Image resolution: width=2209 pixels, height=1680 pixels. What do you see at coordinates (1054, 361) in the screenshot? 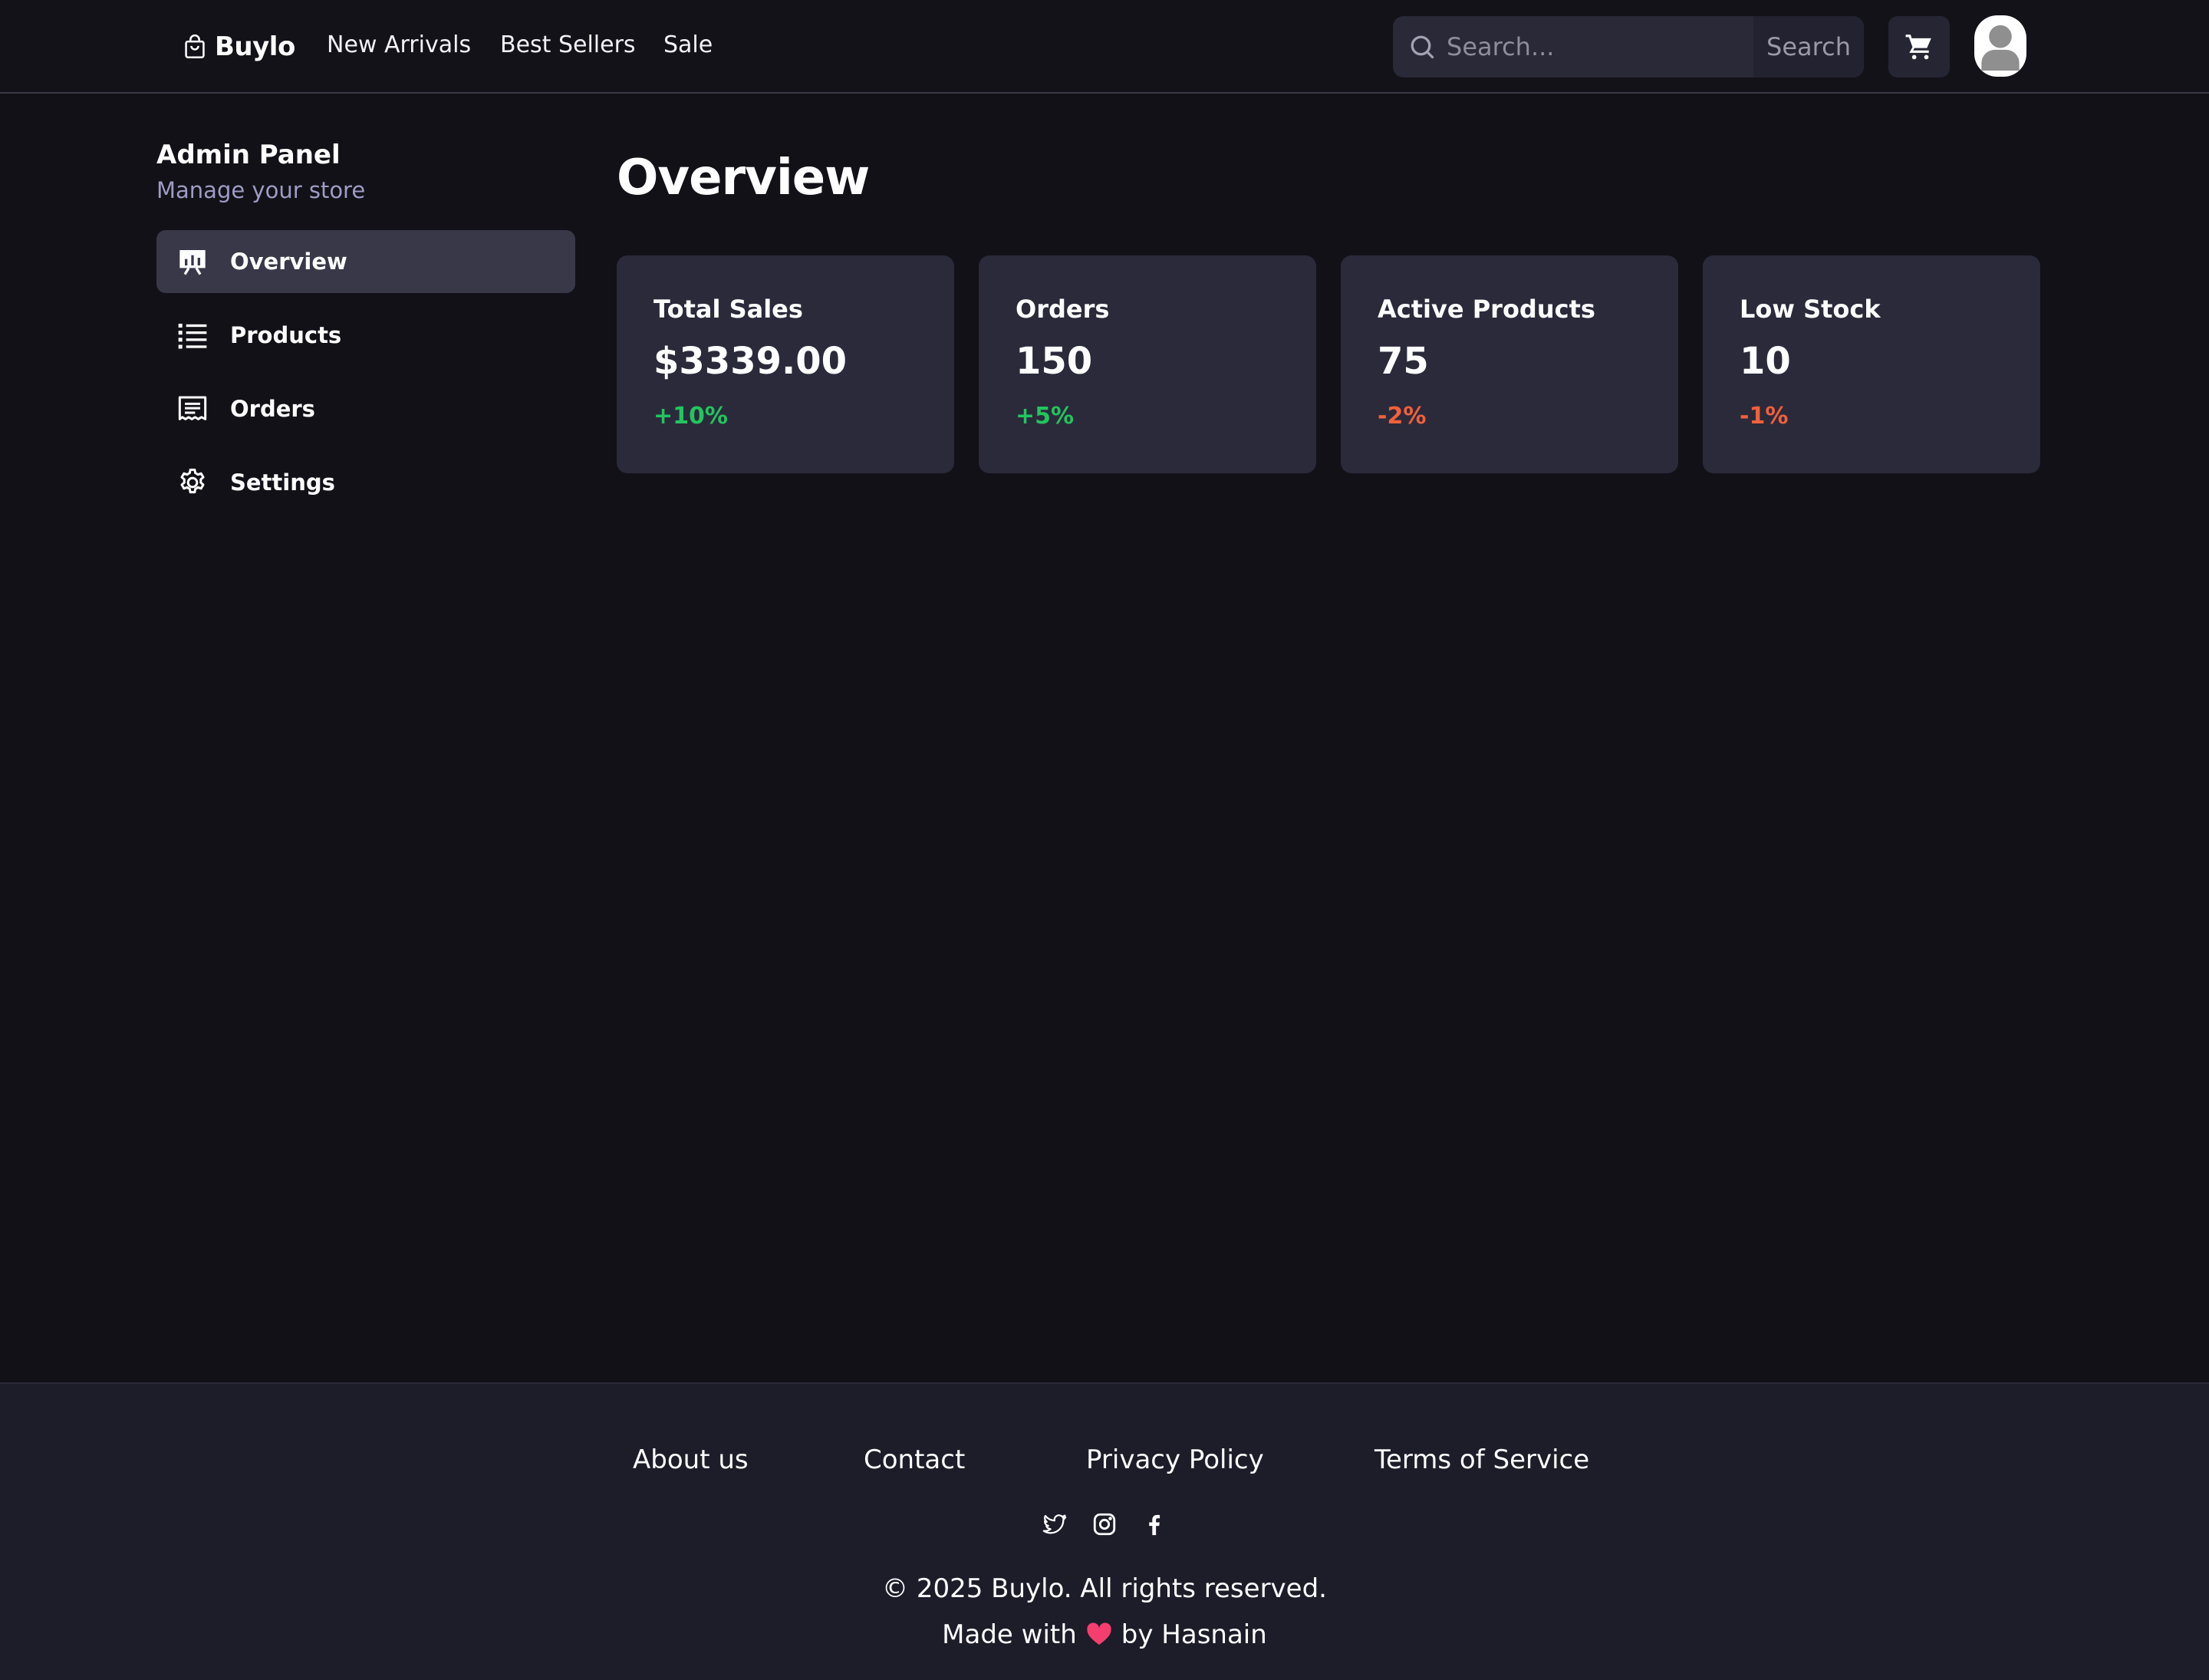
I see `stat-value: 150` at bounding box center [1054, 361].